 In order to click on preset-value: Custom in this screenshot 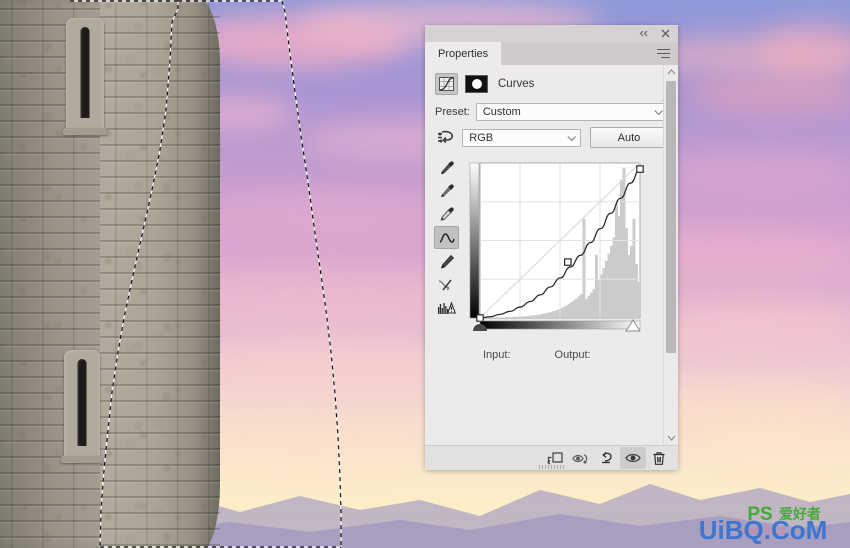, I will do `click(501, 112)`.